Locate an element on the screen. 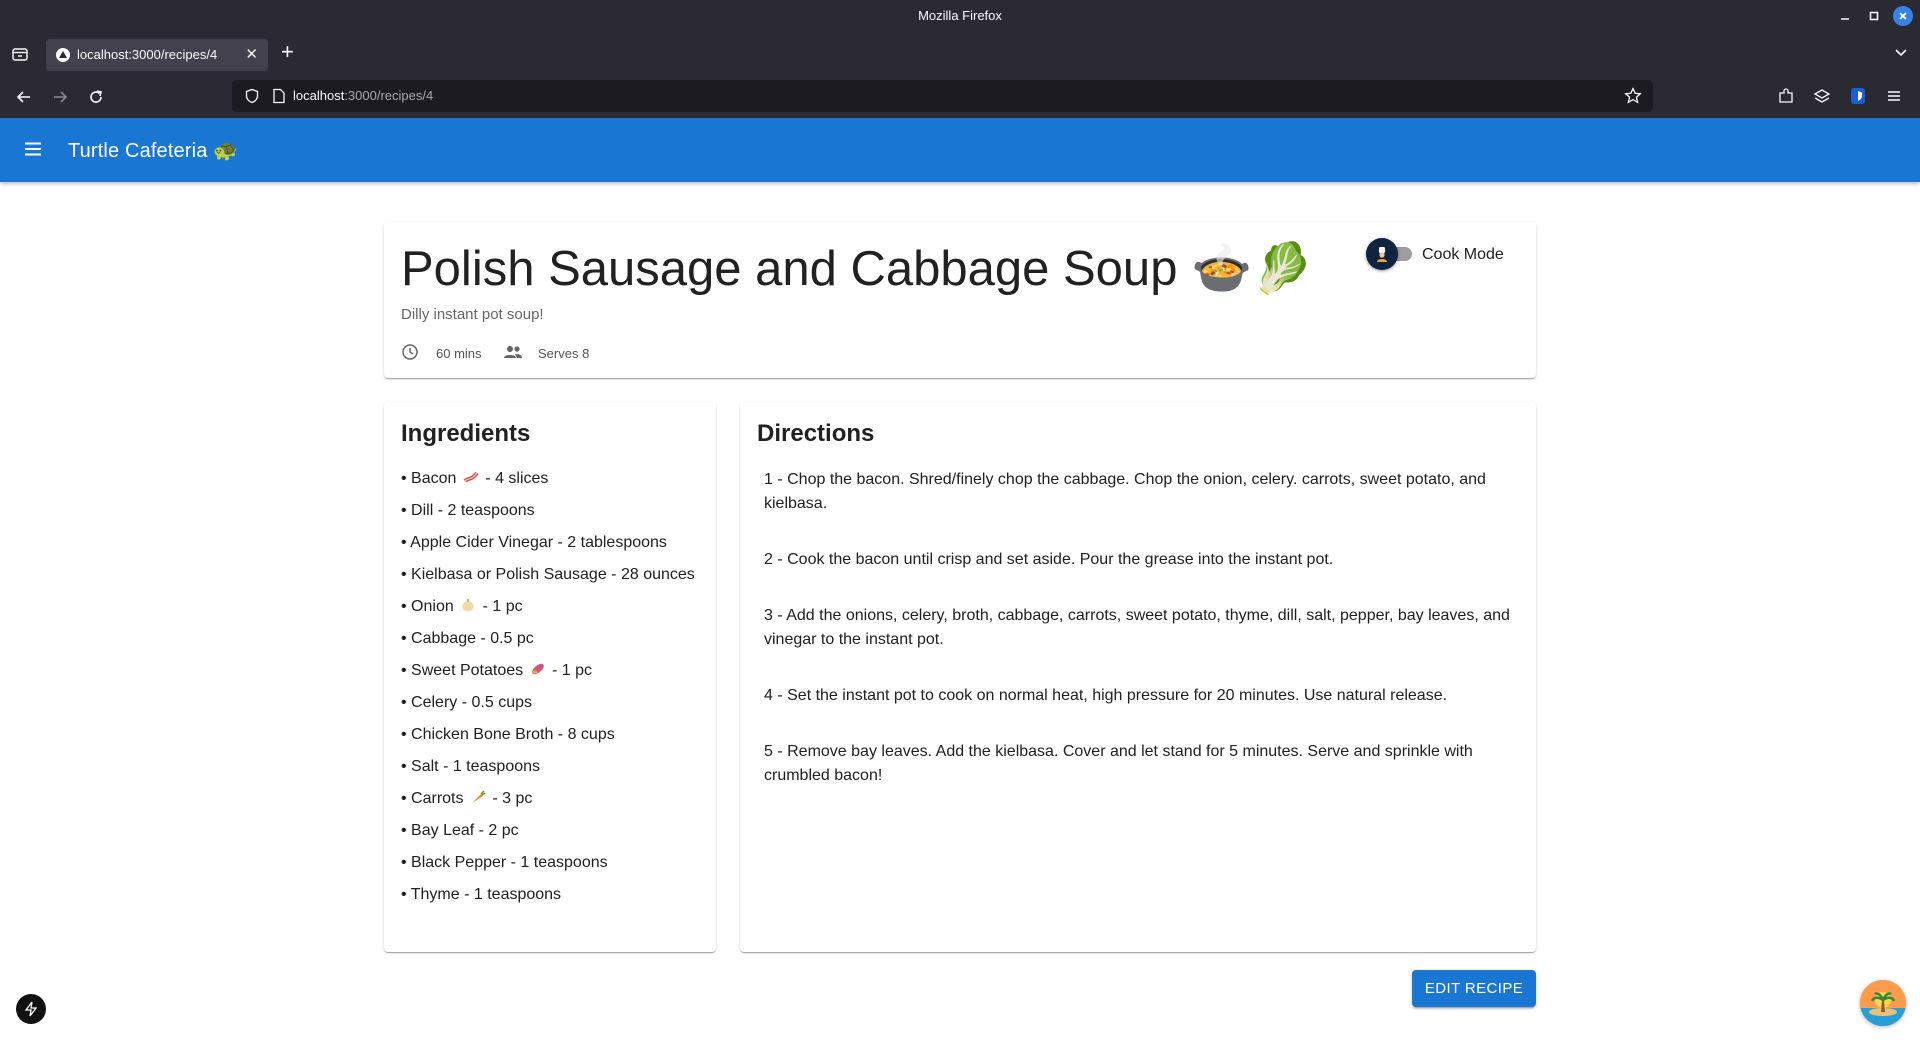 This screenshot has width=1920, height=1040. tab-title: localhost:3000/recipes/4 is located at coordinates (147, 54).